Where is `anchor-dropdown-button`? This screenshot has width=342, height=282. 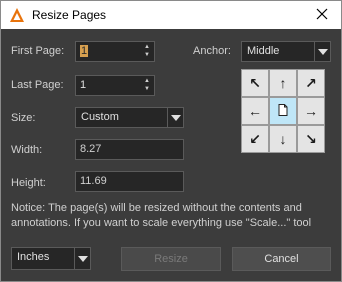 anchor-dropdown-button is located at coordinates (322, 51).